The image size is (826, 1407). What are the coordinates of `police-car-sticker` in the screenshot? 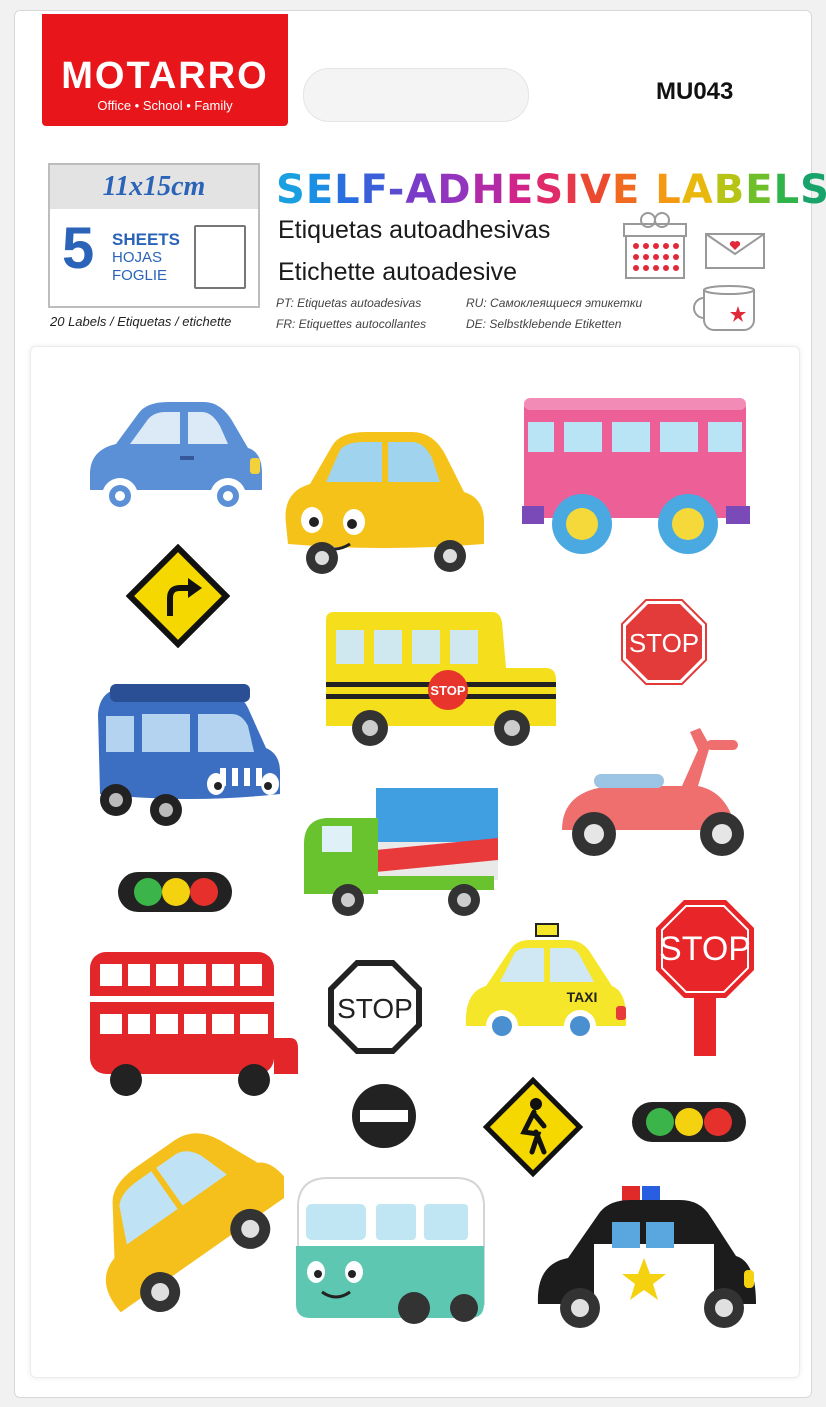 It's located at (646, 1257).